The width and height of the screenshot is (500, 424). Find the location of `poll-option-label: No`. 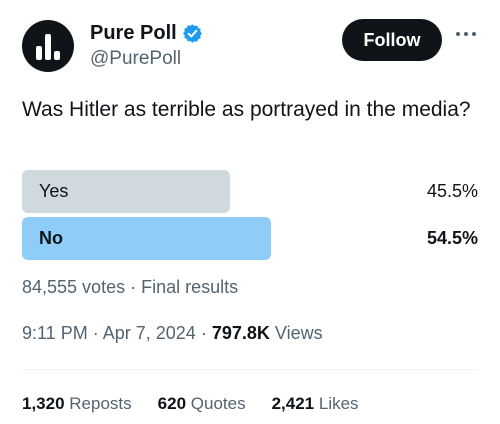

poll-option-label: No is located at coordinates (51, 238).